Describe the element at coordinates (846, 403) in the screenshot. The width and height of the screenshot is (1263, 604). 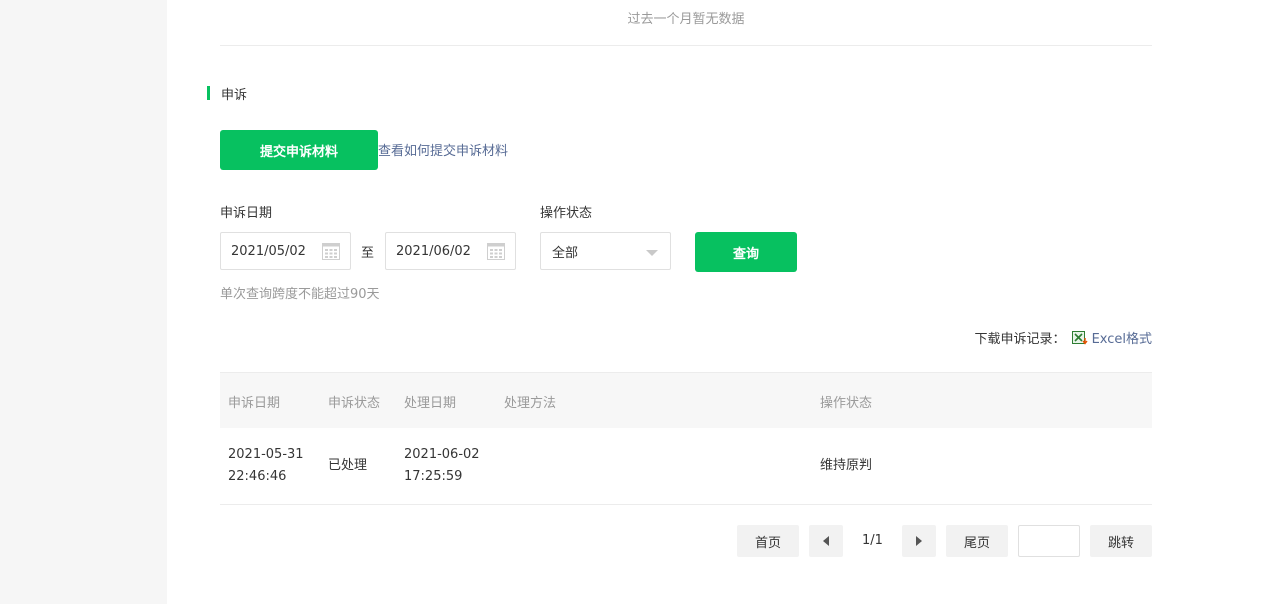
I see `column-header: 操作状态` at that location.